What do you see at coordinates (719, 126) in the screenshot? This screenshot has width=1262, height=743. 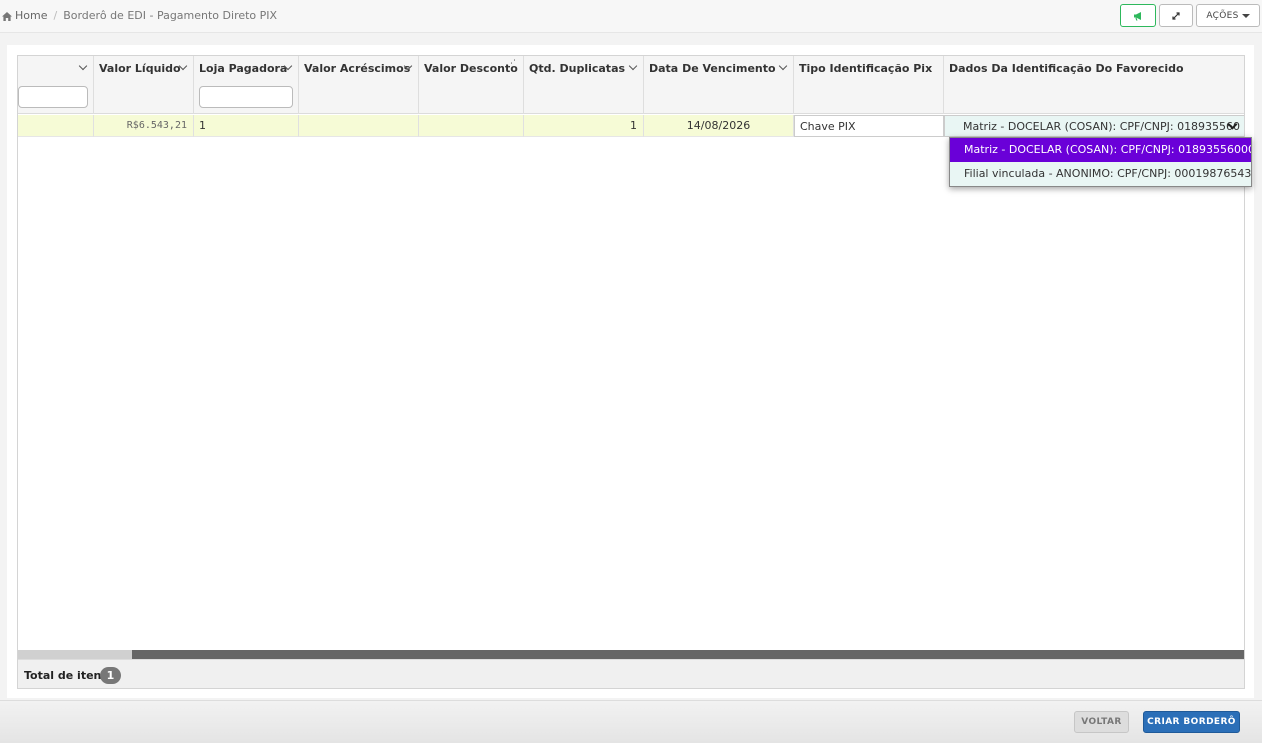 I see `cell-data-vencimento: 14/08/2026` at bounding box center [719, 126].